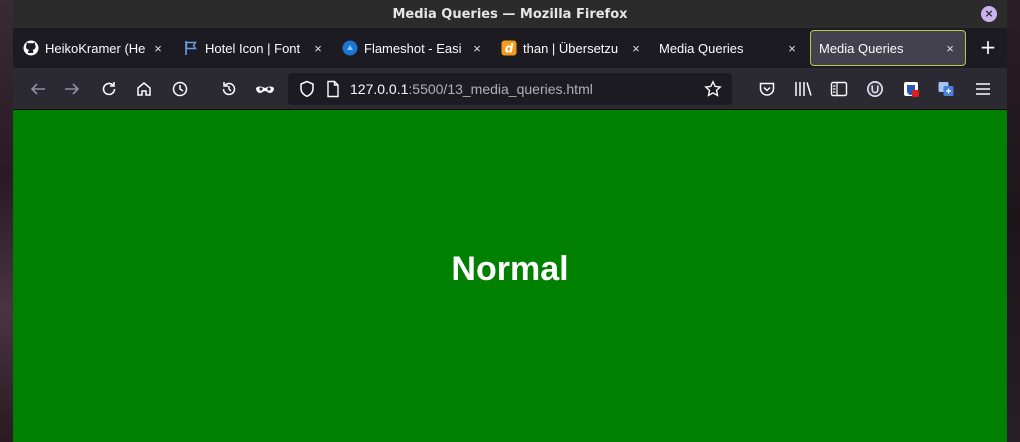 The height and width of the screenshot is (442, 1020). Describe the element at coordinates (1013, 221) in the screenshot. I see `desktop-background-right` at that location.